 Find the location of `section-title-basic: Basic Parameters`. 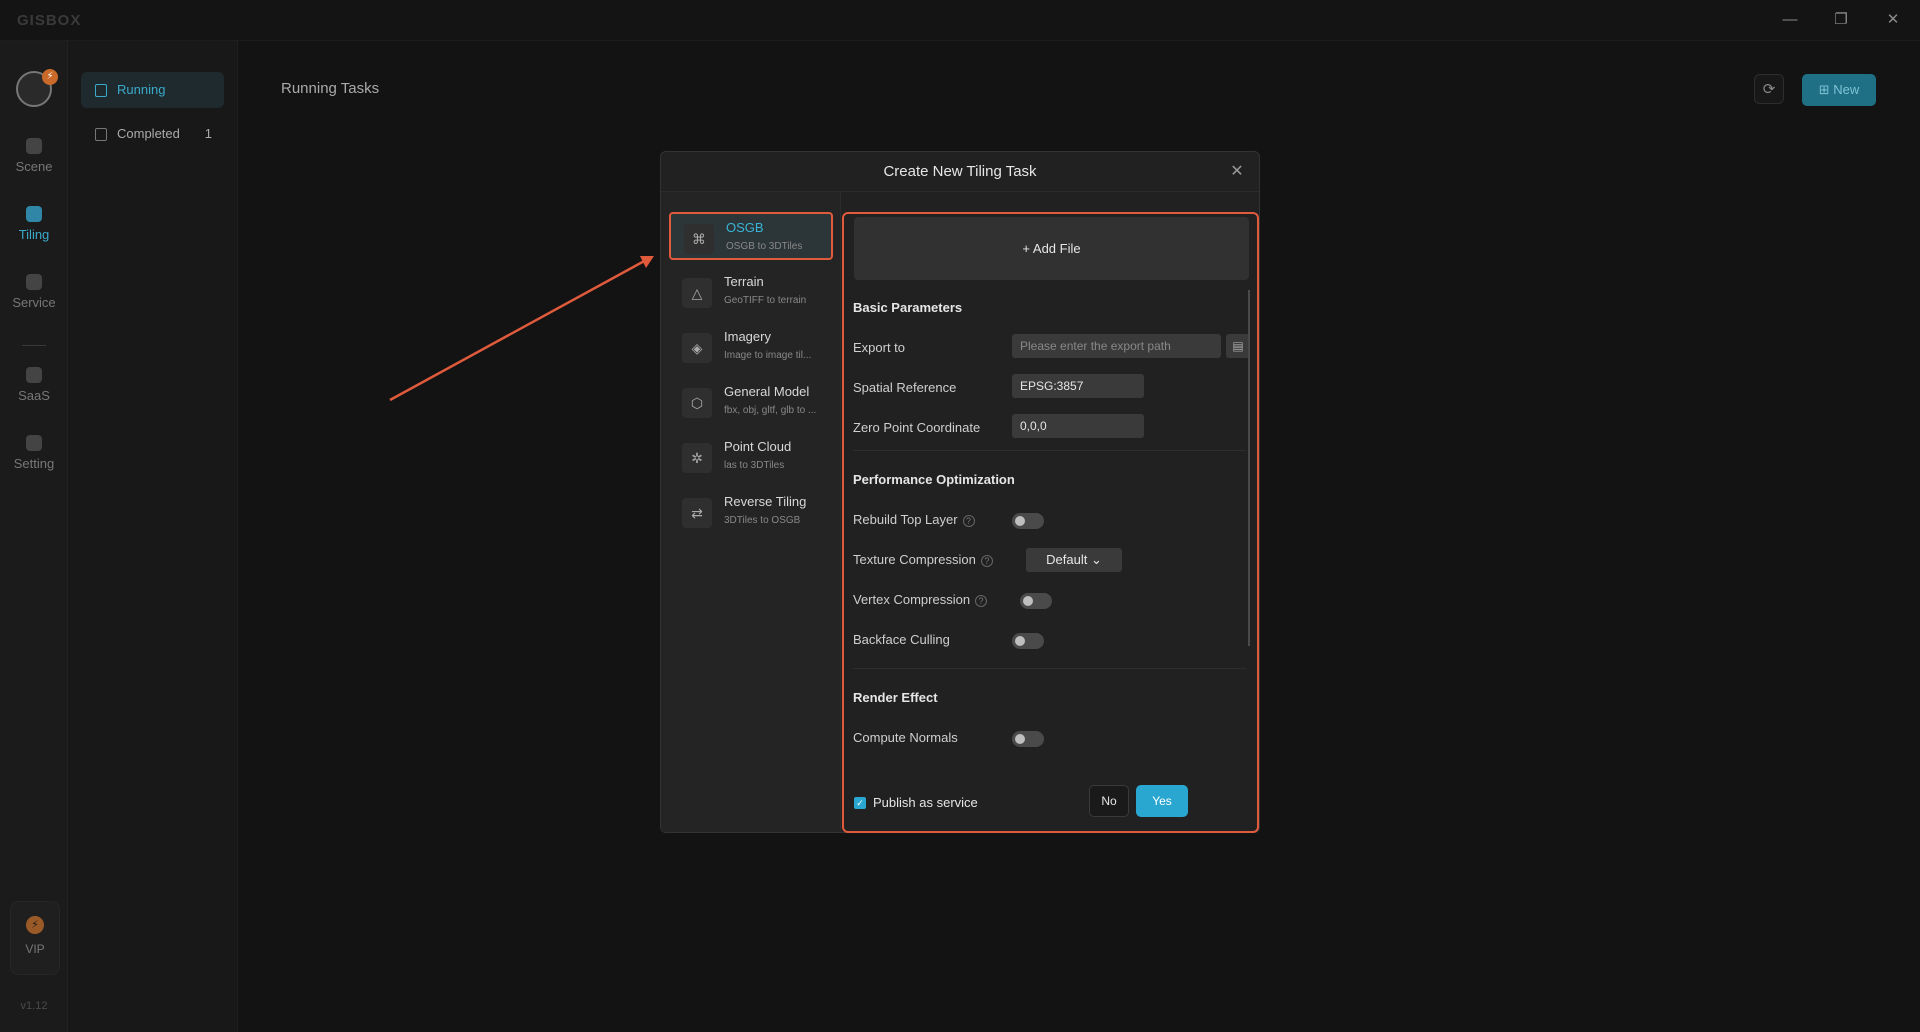

section-title-basic: Basic Parameters is located at coordinates (908, 307).